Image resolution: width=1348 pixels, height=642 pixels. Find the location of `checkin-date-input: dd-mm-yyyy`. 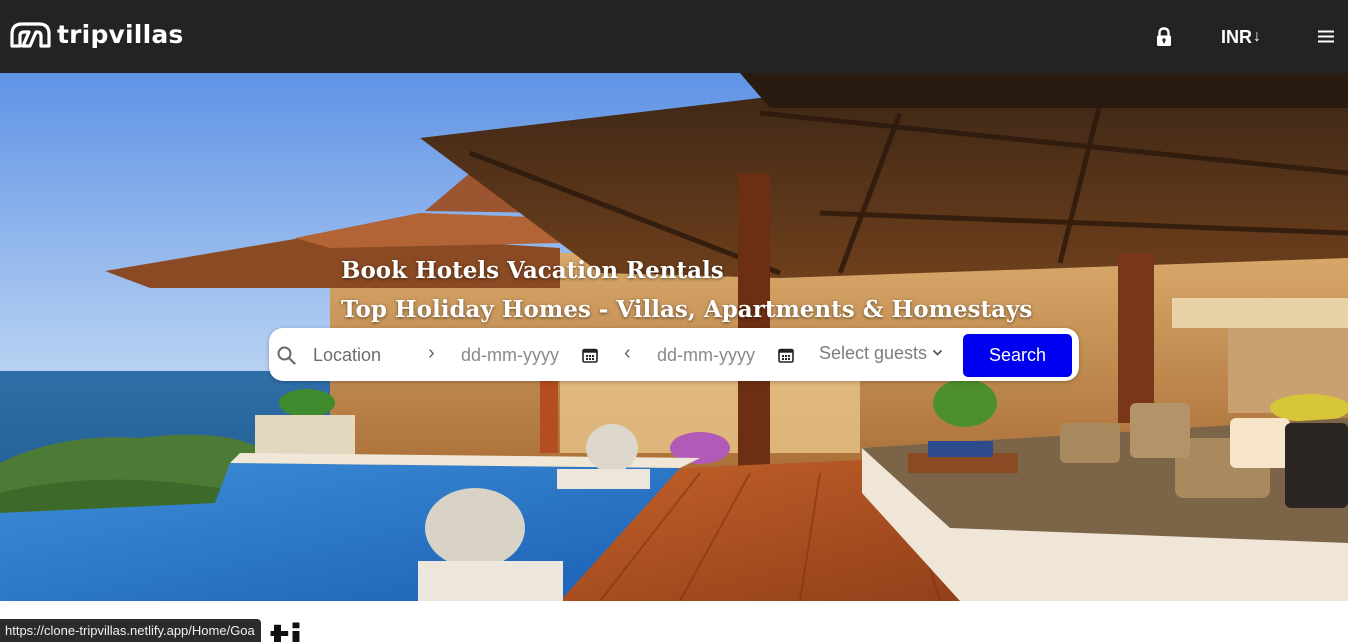

checkin-date-input: dd-mm-yyyy is located at coordinates (510, 355).